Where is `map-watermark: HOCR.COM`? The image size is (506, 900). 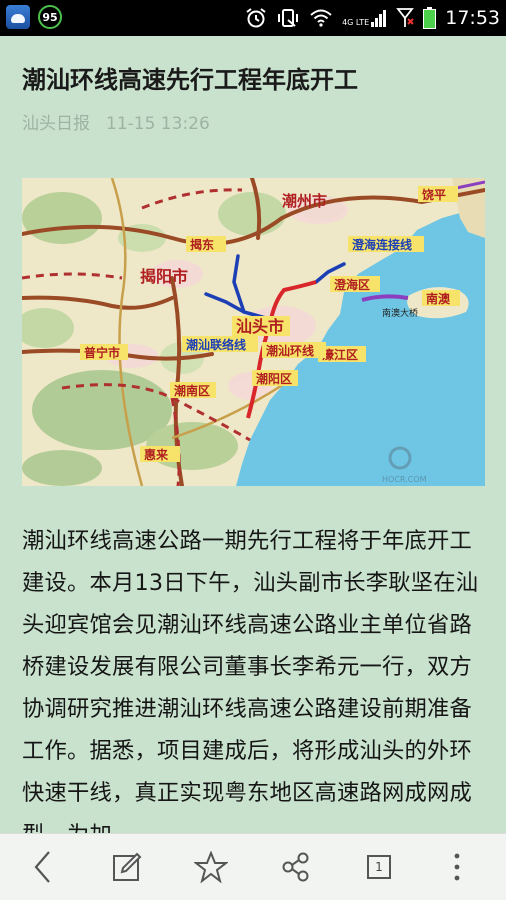 map-watermark: HOCR.COM is located at coordinates (404, 479).